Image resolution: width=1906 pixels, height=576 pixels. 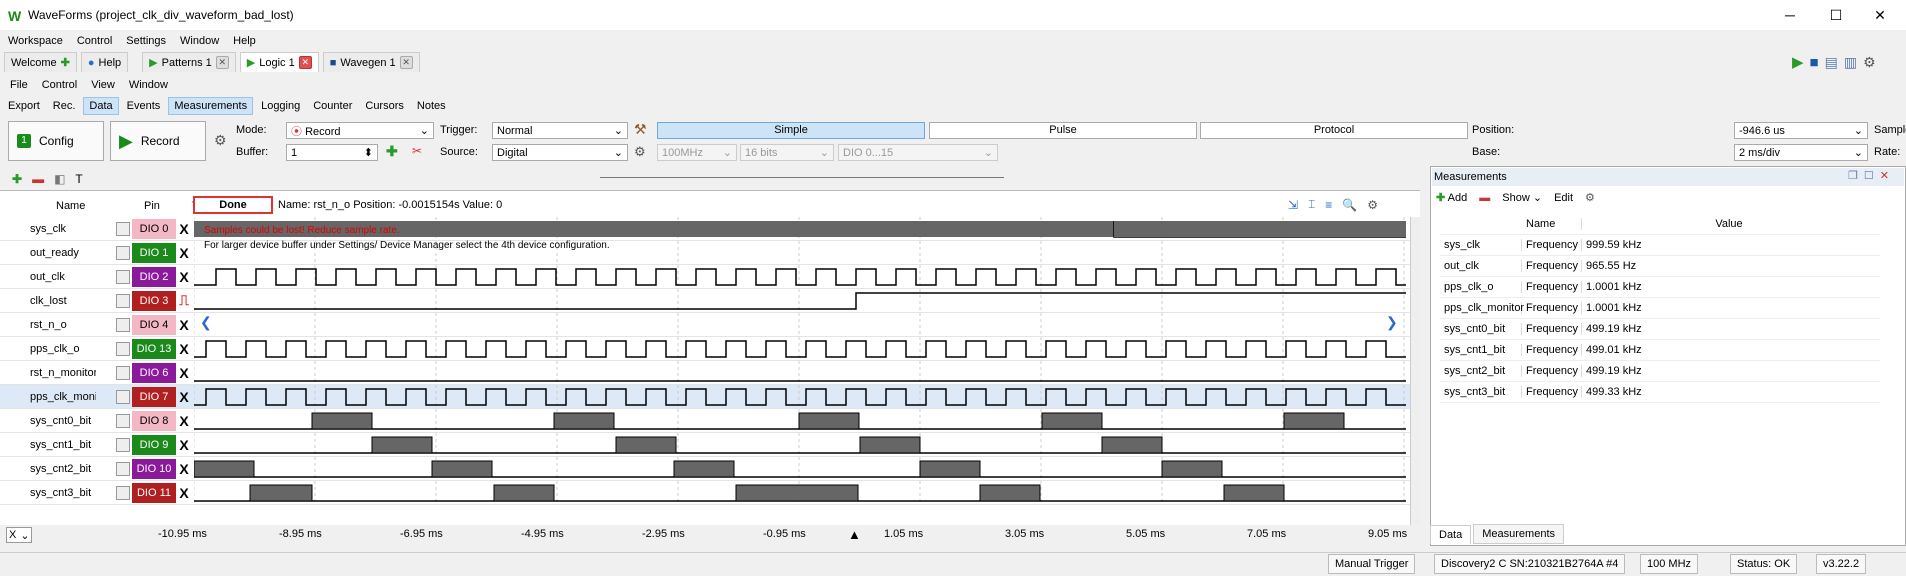 I want to click on tab-cursors: Cursors, so click(x=384, y=106).